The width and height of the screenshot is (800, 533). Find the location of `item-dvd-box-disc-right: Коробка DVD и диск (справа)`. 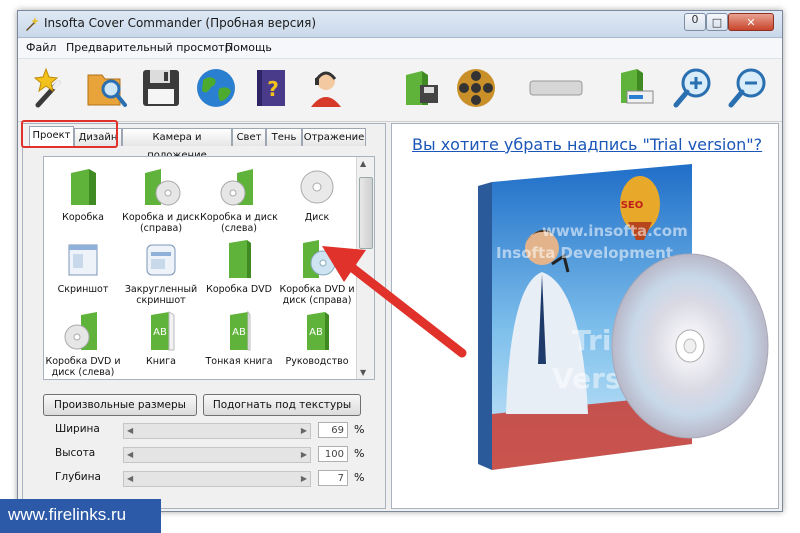

item-dvd-box-disc-right: Коробка DVD и диск (справа) is located at coordinates (317, 271).